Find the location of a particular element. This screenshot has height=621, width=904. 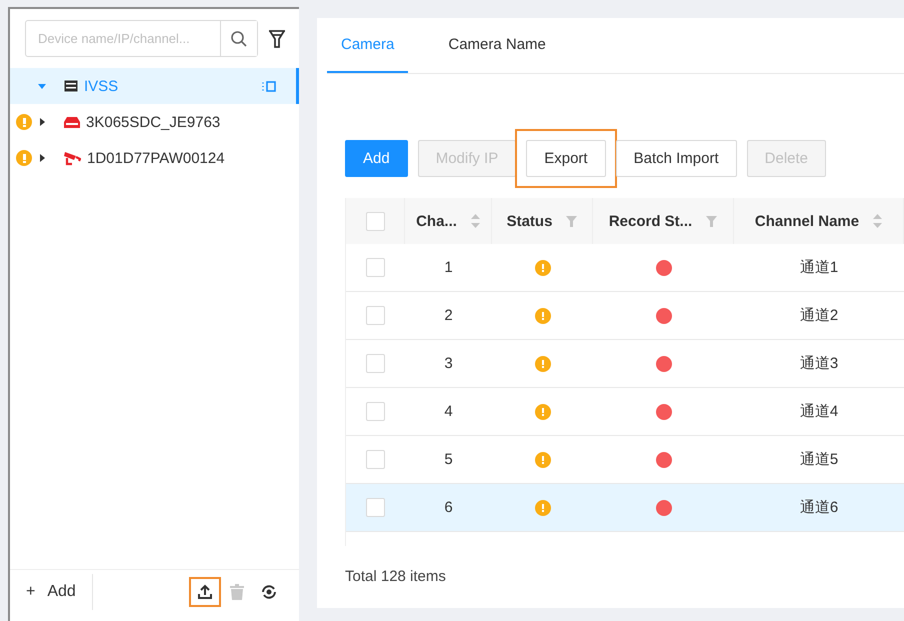

list-view-icon is located at coordinates (269, 86).